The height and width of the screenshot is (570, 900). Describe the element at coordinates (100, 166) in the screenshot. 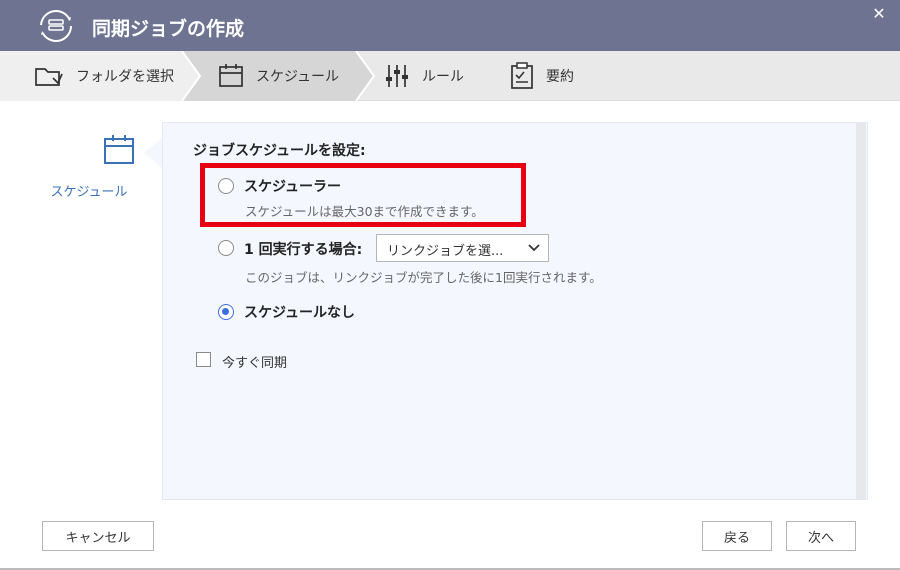

I see `left-nav-schedule: スケジュール` at that location.